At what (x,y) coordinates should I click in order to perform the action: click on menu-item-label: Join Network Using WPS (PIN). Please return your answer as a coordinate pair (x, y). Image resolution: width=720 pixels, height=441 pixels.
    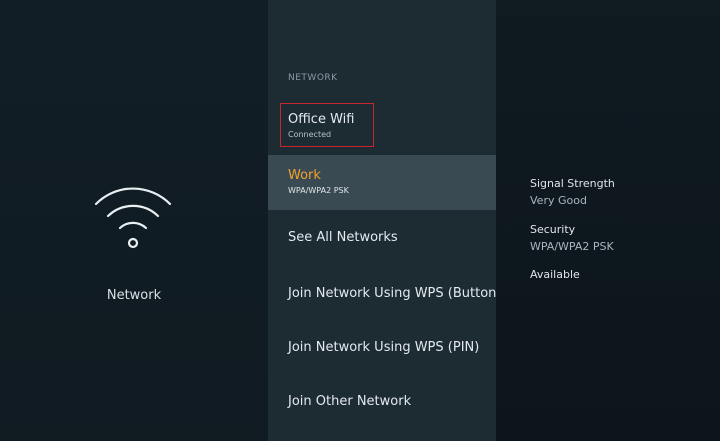
    Looking at the image, I should click on (384, 347).